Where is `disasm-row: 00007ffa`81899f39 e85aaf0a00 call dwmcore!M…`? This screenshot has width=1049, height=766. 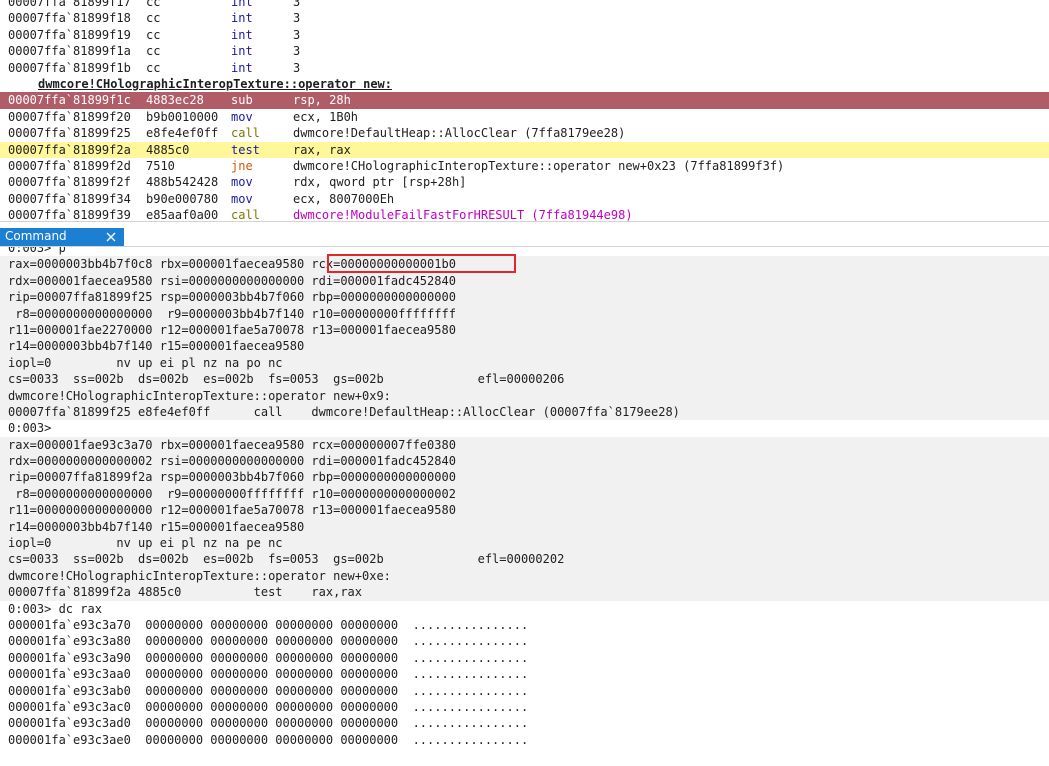 disasm-row: 00007ffa`81899f39 e85aaf0a00 call dwmcore!M… is located at coordinates (524, 214).